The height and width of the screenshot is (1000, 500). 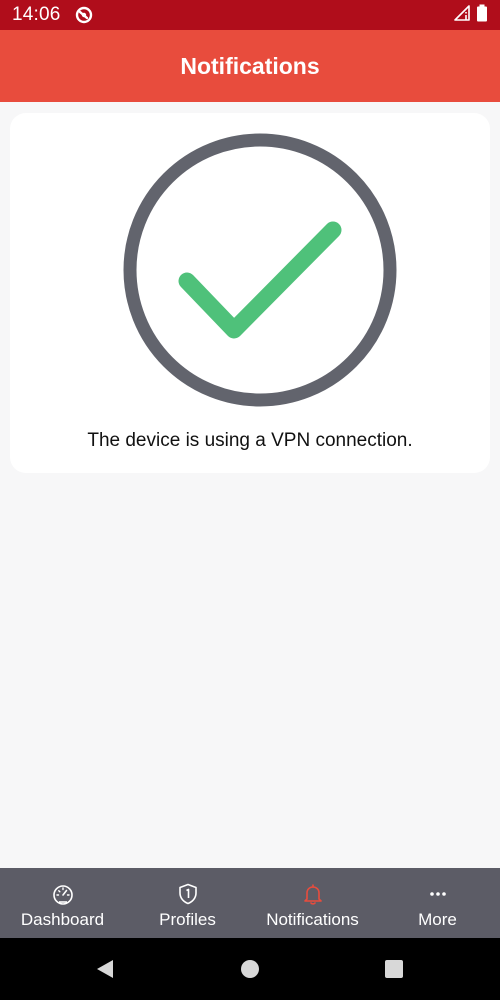 I want to click on page-title: Notifications, so click(x=250, y=65).